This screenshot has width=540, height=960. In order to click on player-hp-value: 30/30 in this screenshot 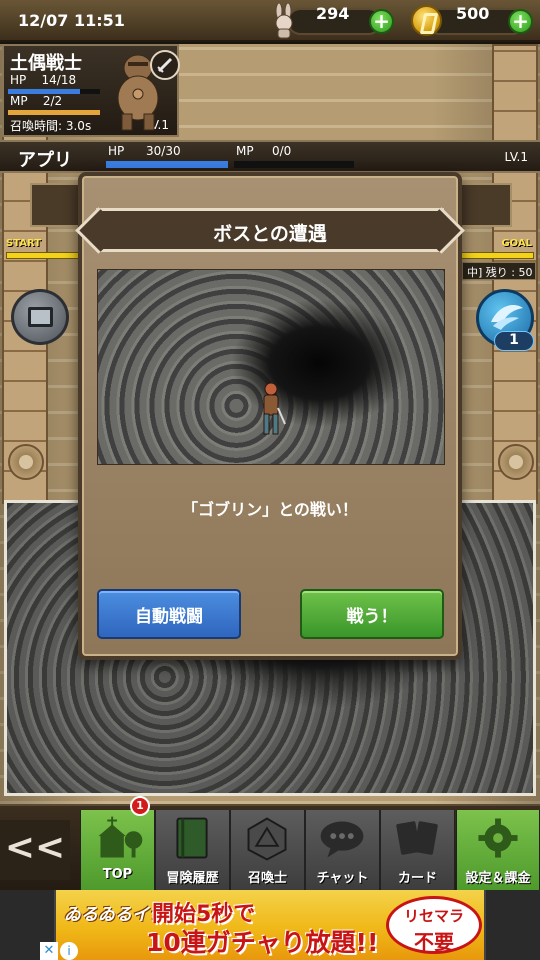, I will do `click(163, 151)`.